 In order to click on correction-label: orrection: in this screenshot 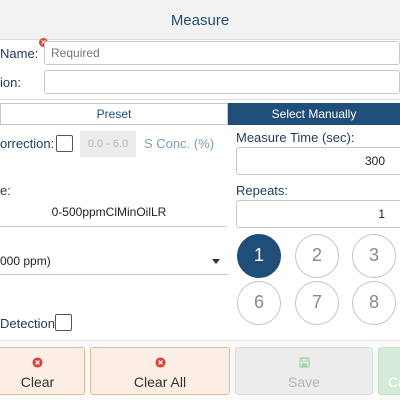, I will do `click(27, 143)`.